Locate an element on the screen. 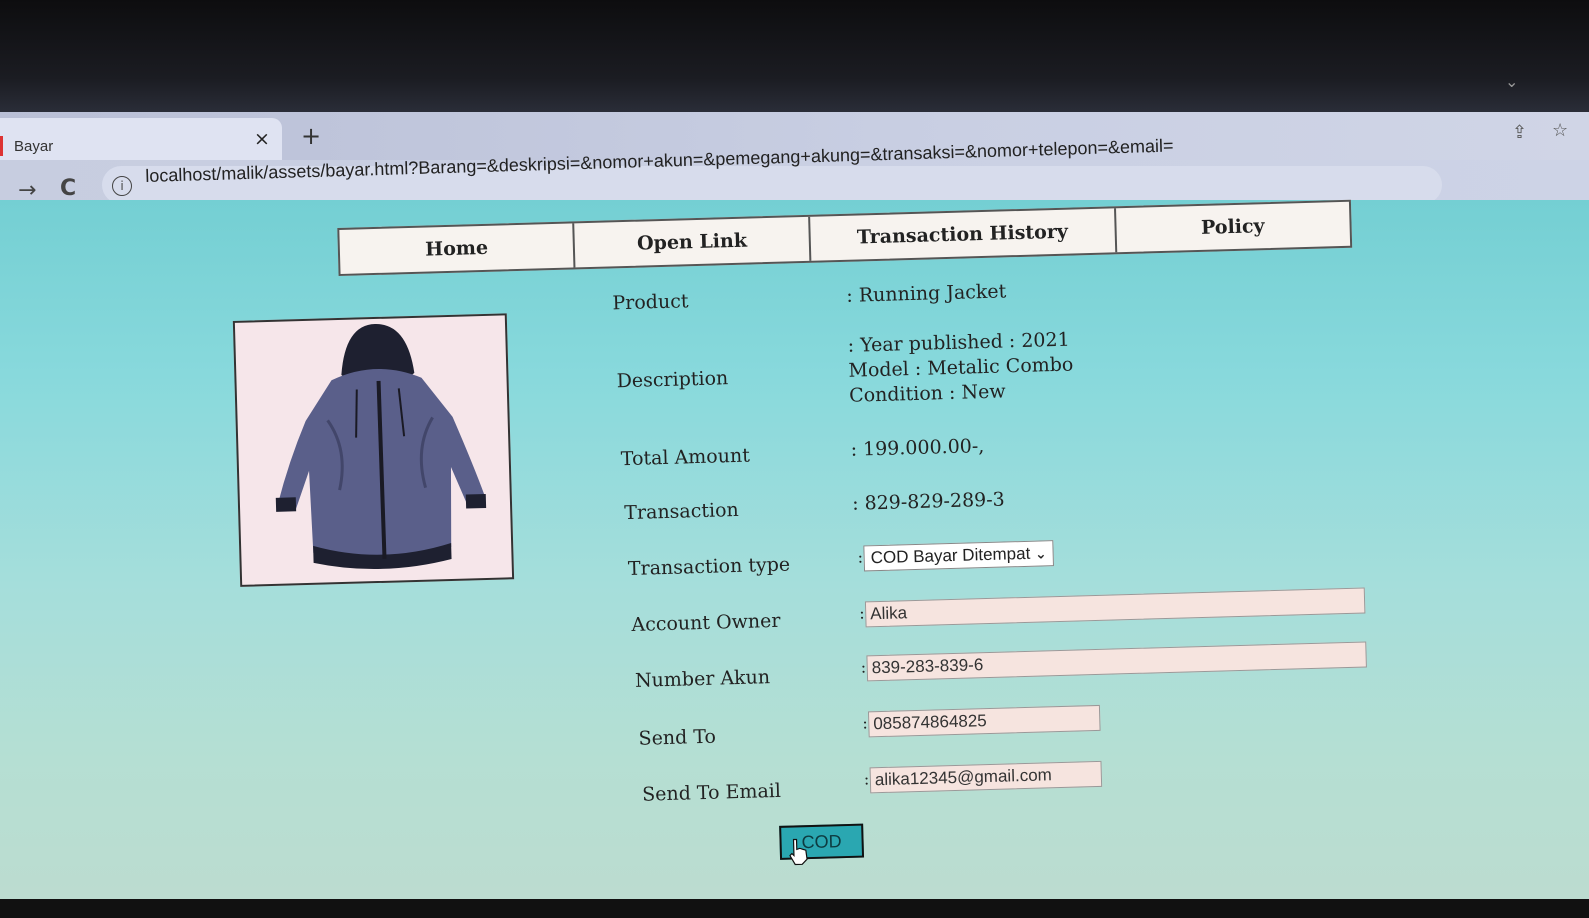  product-value: : Running Jacket is located at coordinates (926, 293).